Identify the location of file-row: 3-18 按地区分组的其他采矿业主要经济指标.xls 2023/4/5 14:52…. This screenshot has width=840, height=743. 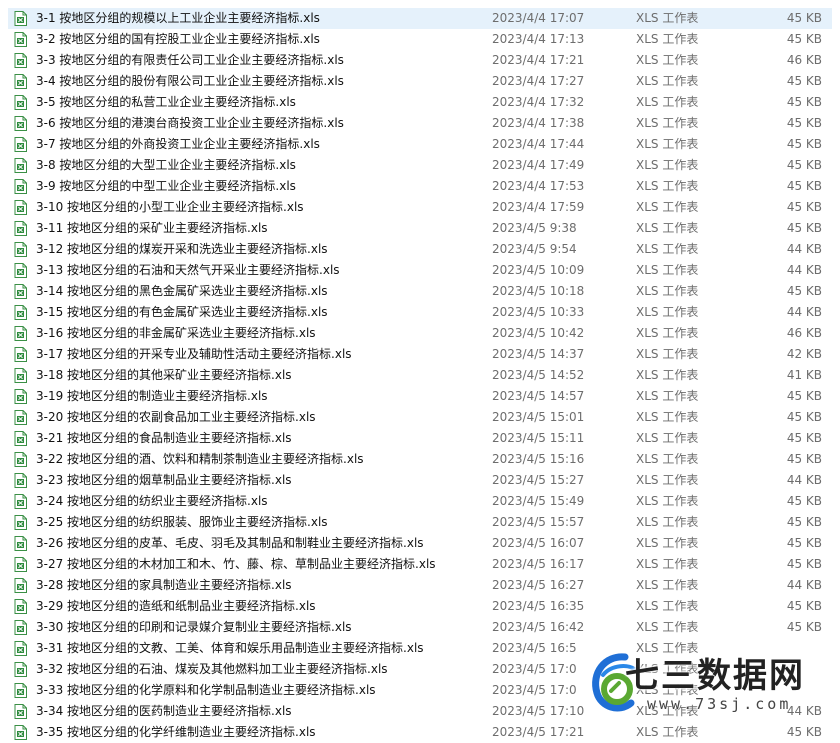
(420, 375).